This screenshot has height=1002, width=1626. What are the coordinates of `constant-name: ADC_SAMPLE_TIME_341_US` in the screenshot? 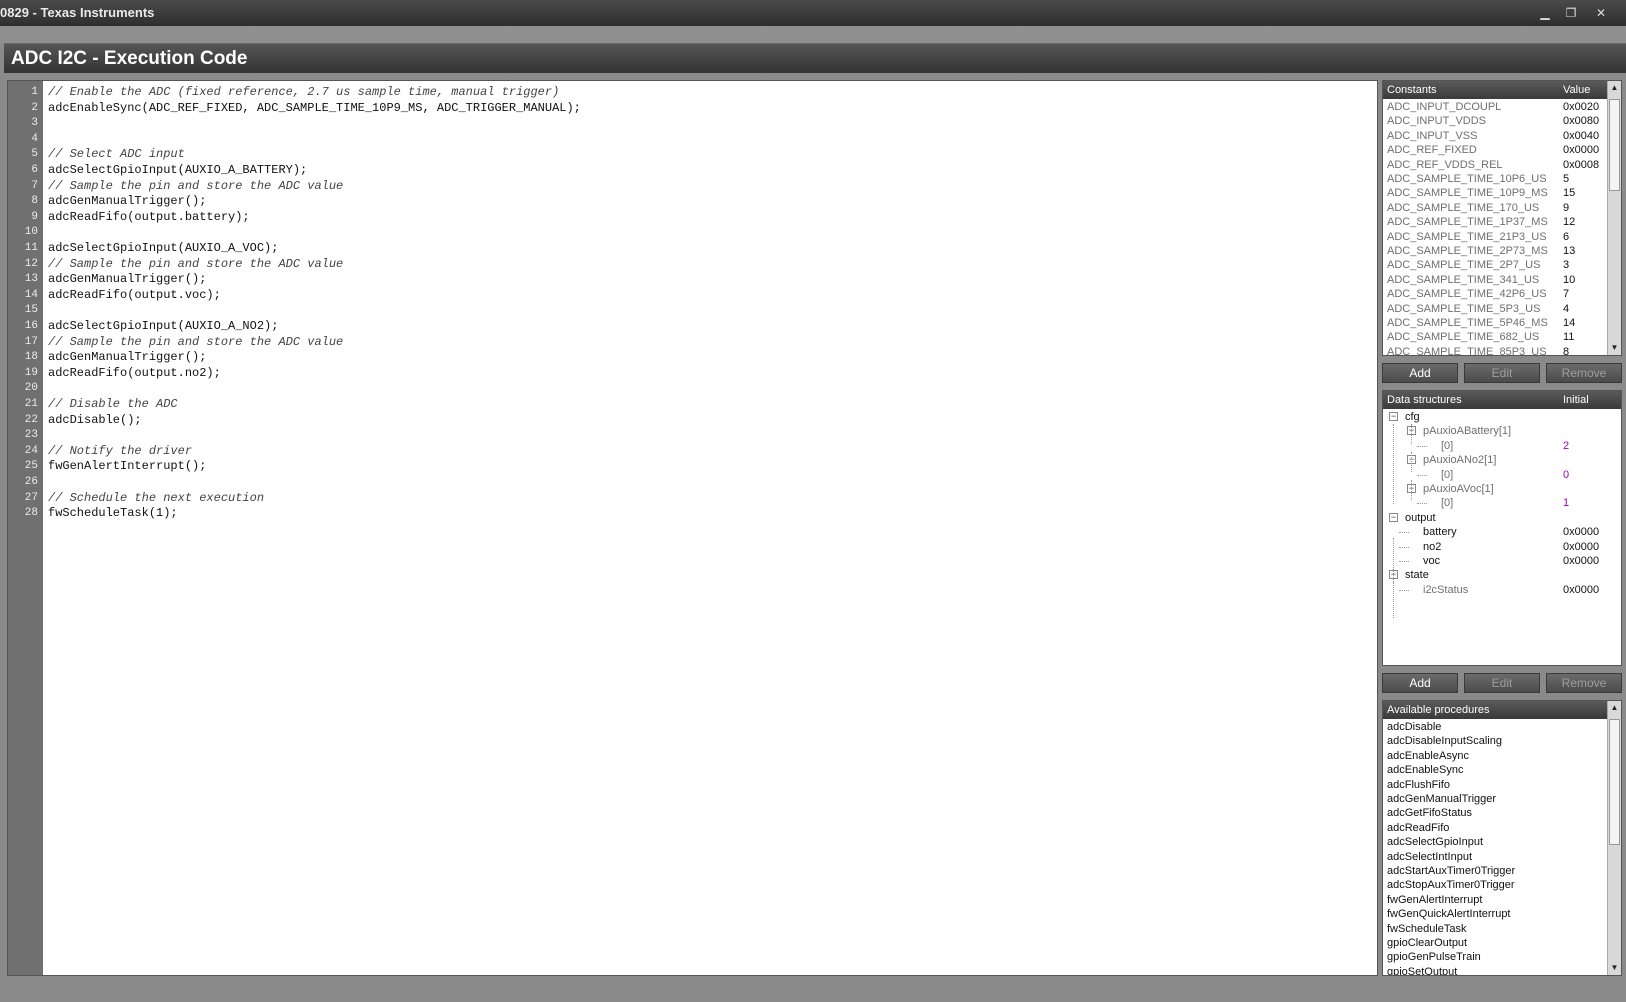 It's located at (1463, 280).